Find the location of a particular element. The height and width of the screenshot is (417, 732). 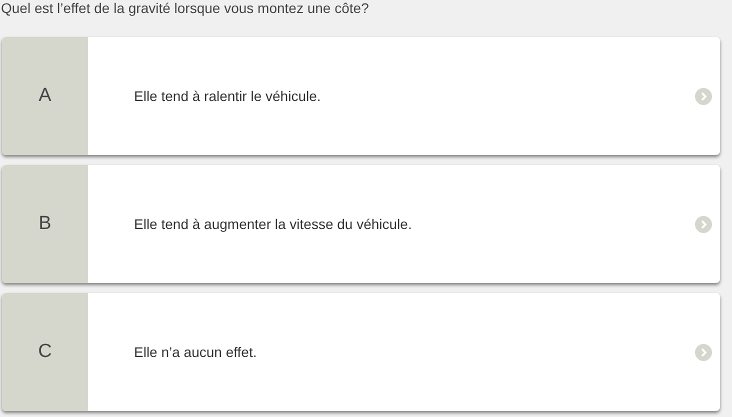

answer-letter: B is located at coordinates (45, 224).